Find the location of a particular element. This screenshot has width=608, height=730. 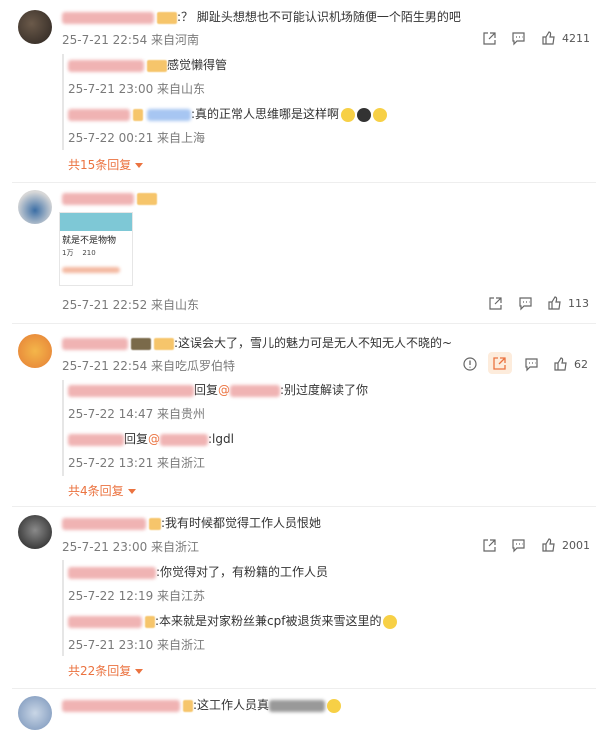

blurred-text is located at coordinates (297, 705).